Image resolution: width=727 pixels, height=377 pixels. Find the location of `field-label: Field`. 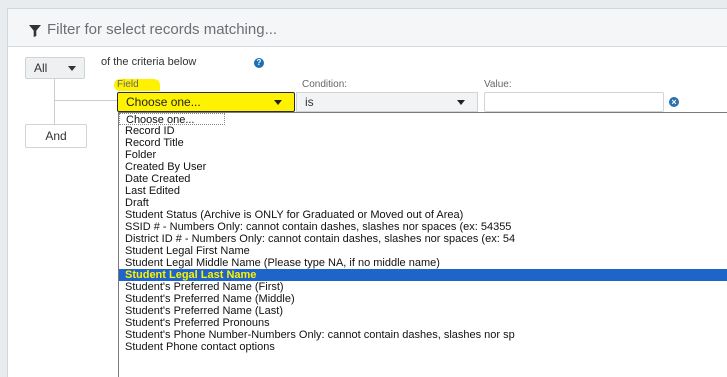

field-label: Field is located at coordinates (128, 84).